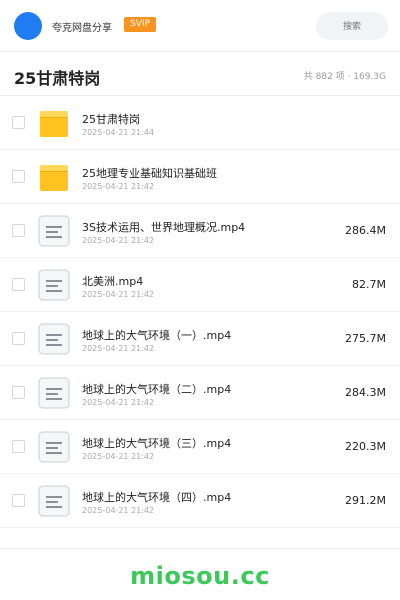  I want to click on item-size: 291.2M, so click(365, 500).